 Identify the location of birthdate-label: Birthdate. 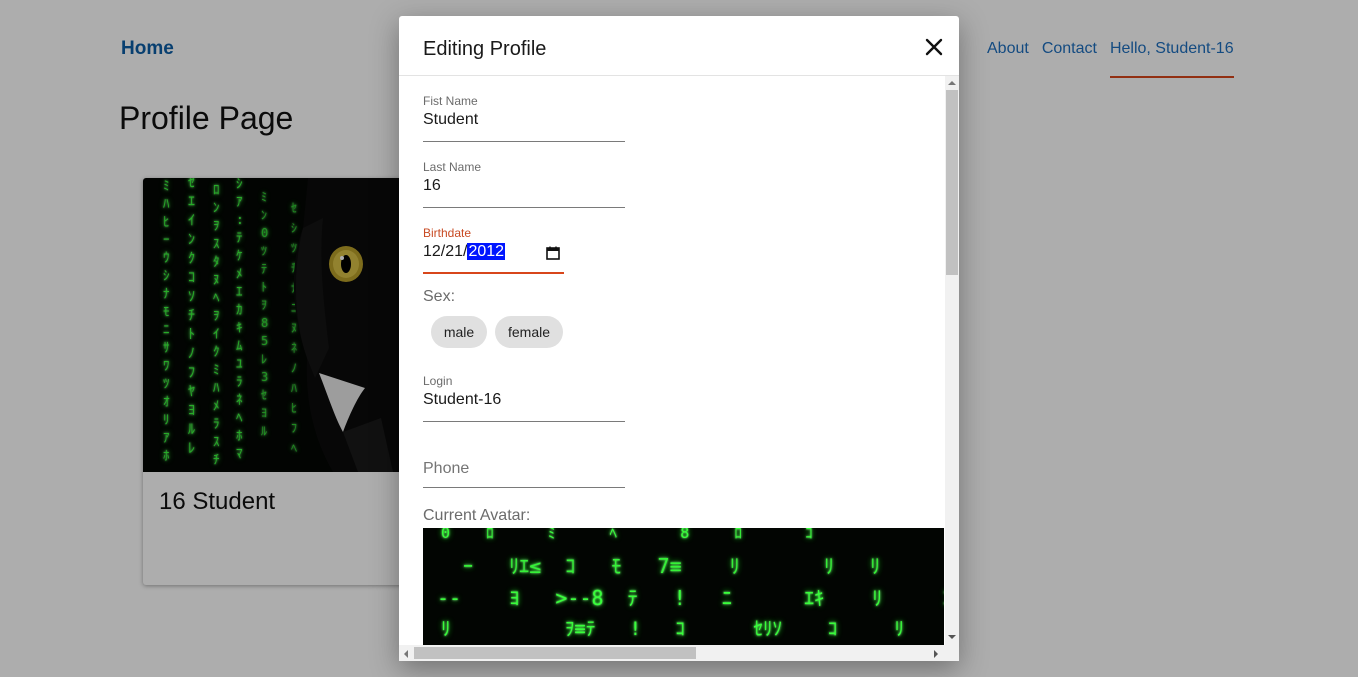
(447, 233).